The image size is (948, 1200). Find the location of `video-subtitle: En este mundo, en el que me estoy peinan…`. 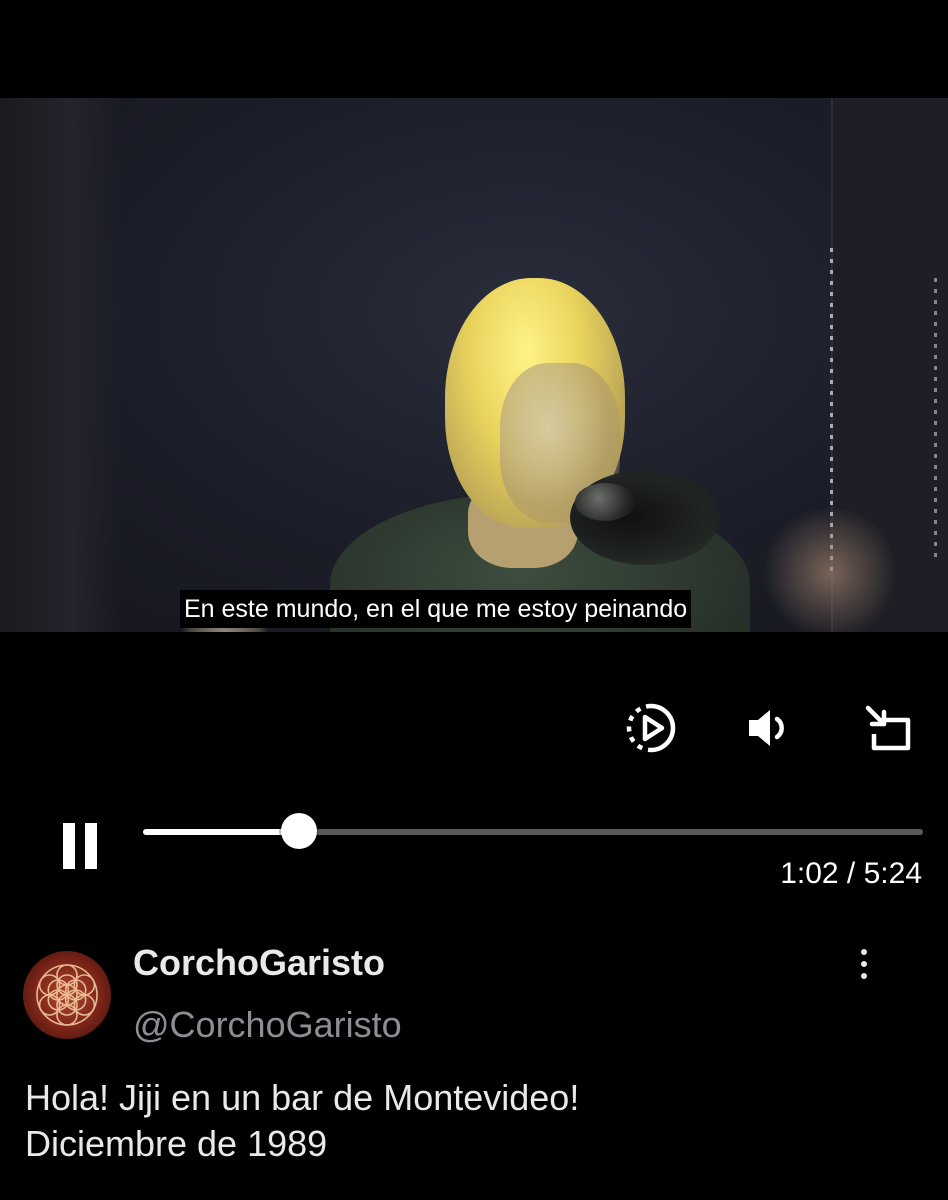

video-subtitle: En este mundo, en el que me estoy peinan… is located at coordinates (436, 609).